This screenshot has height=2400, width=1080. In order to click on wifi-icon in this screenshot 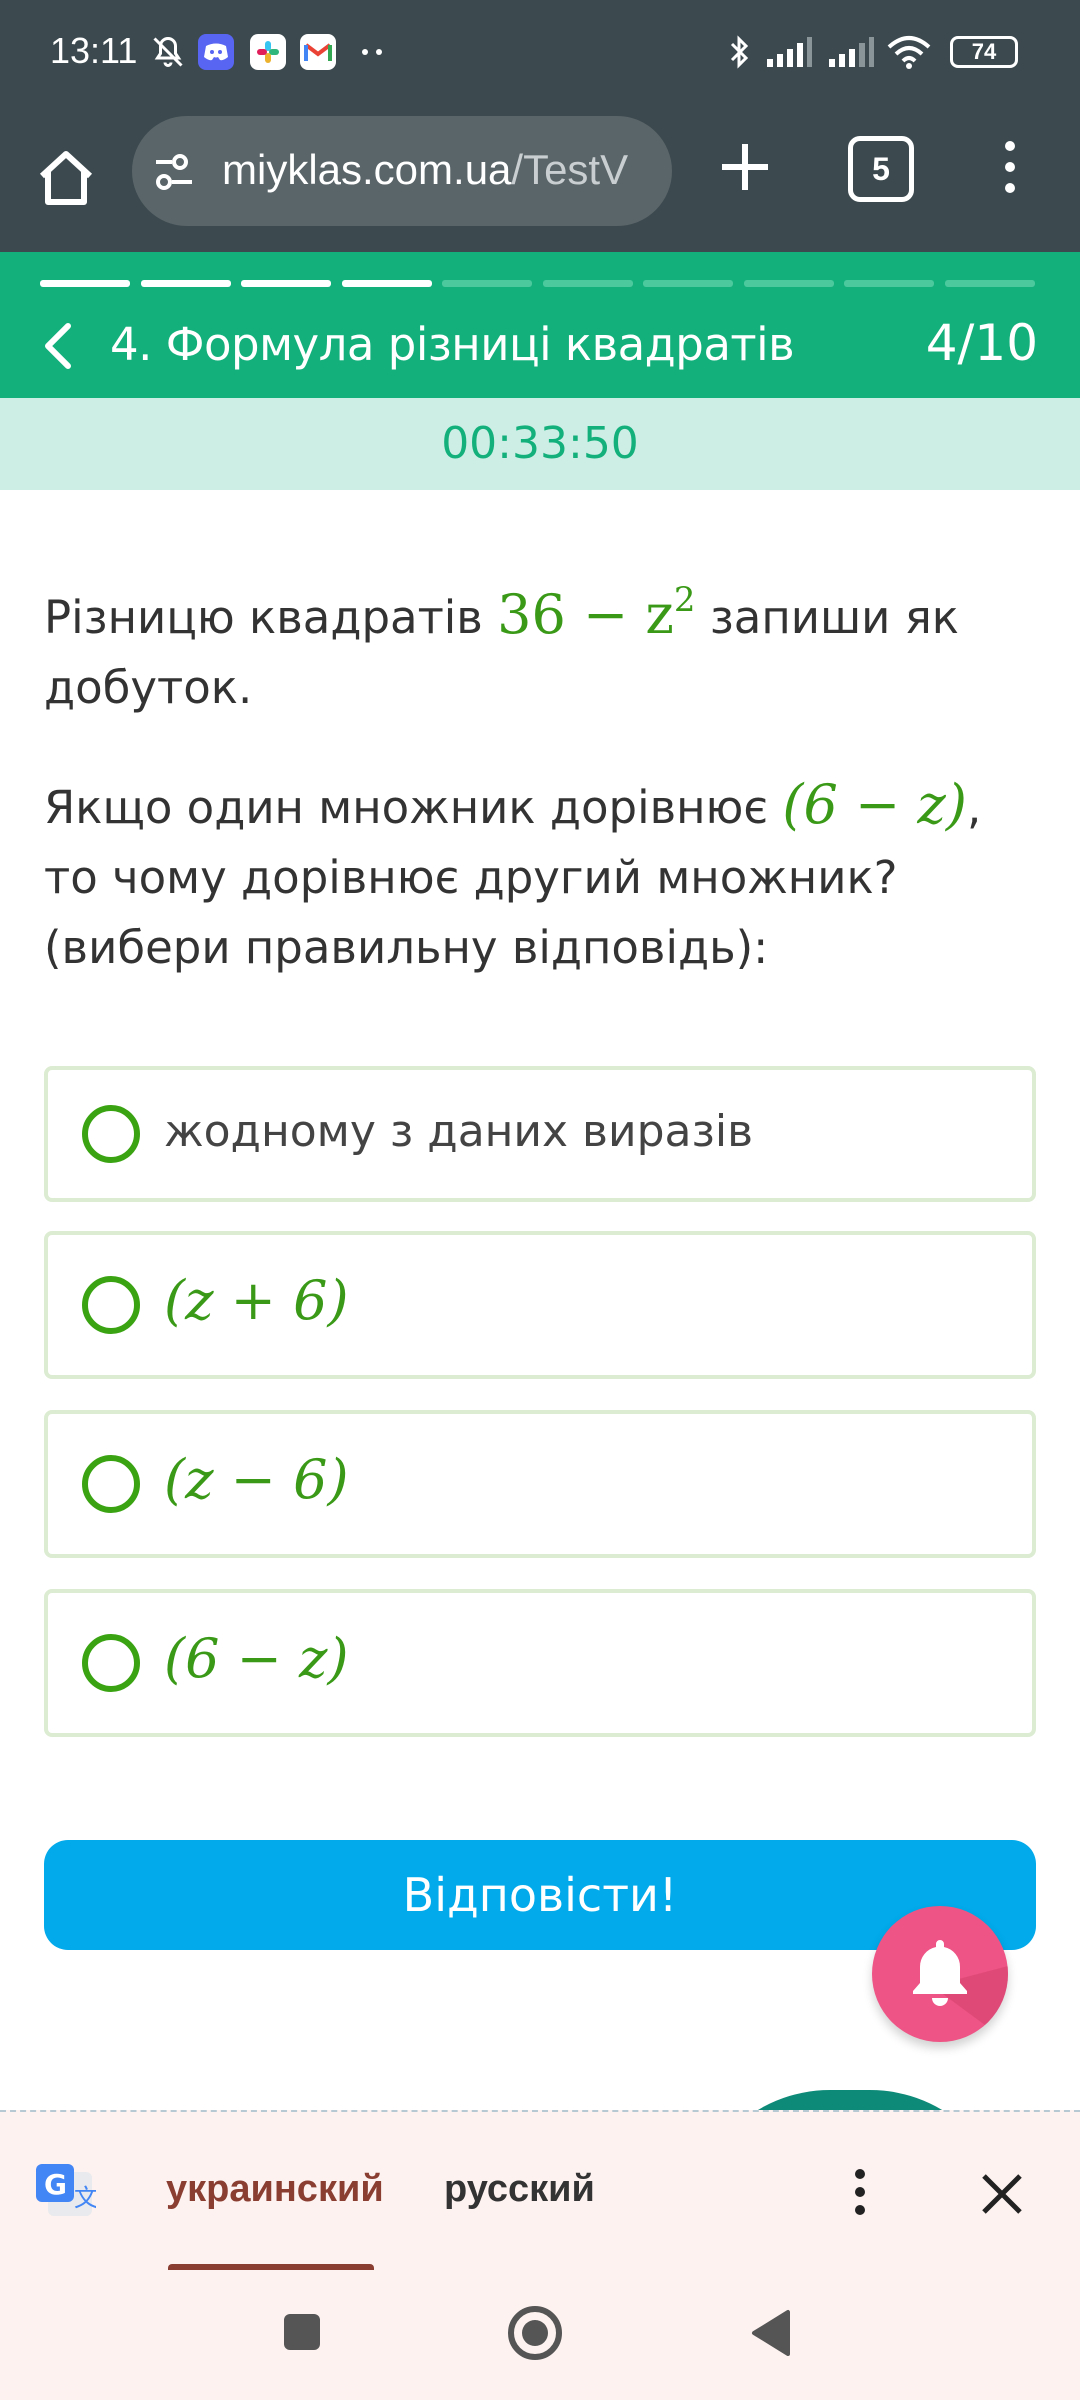, I will do `click(909, 52)`.